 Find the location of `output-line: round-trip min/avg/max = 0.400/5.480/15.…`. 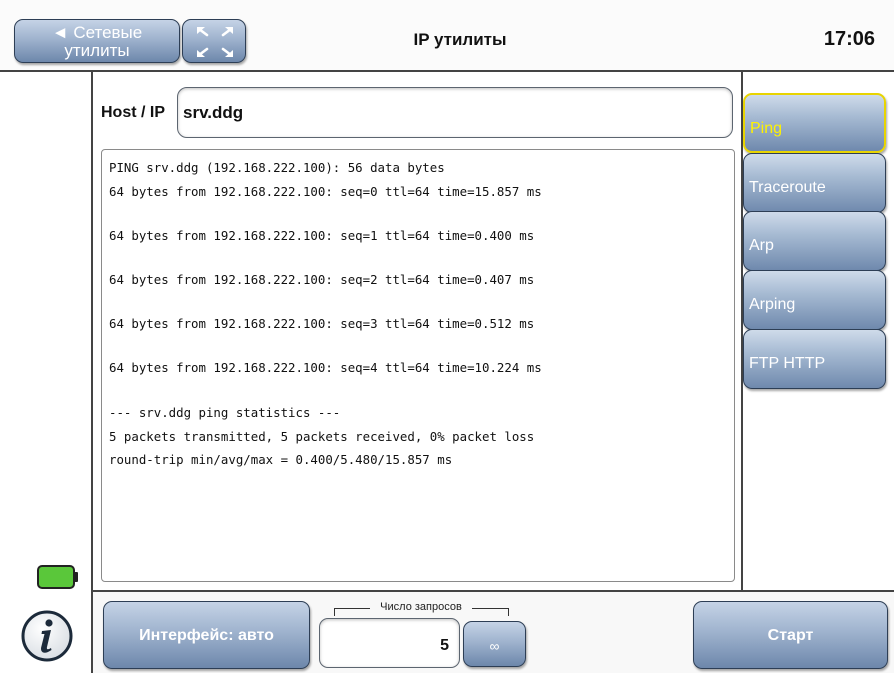

output-line: round-trip min/avg/max = 0.400/5.480/15.… is located at coordinates (281, 459).